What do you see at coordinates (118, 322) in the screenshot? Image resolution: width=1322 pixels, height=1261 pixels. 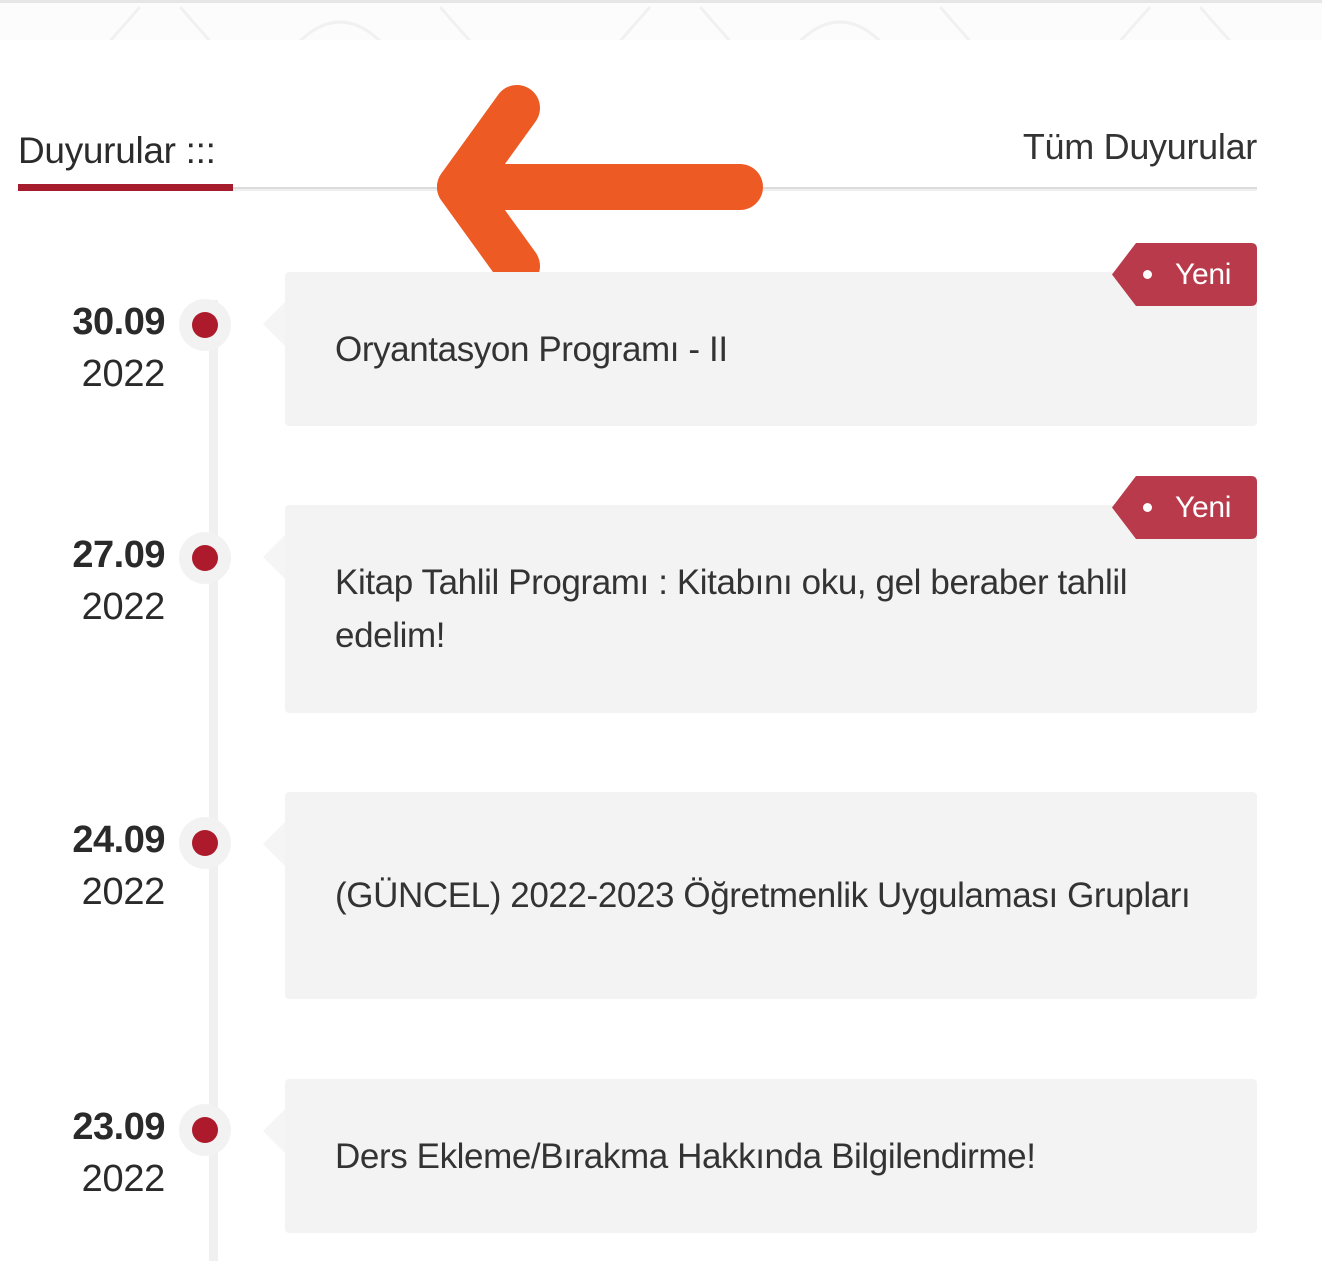 I see `date-day: 30.09` at bounding box center [118, 322].